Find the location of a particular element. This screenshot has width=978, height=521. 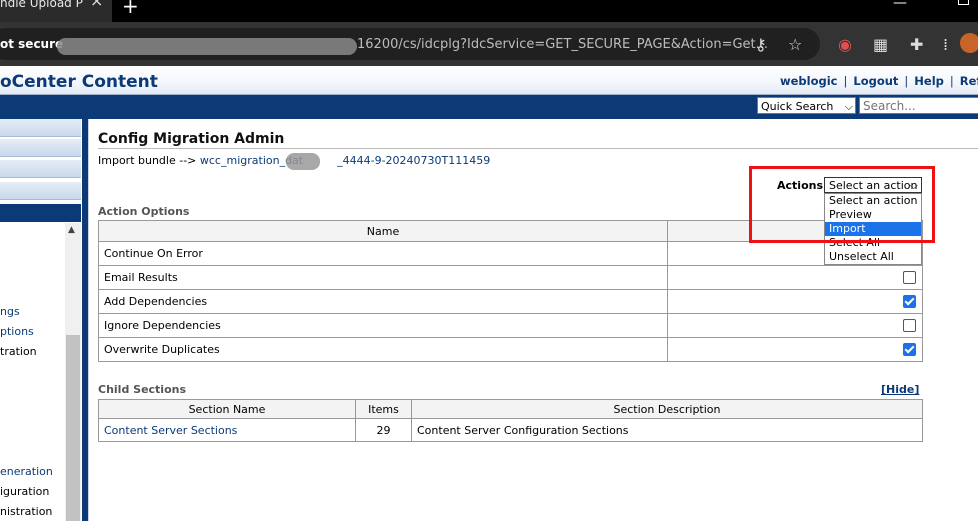

annotation-highlight-box is located at coordinates (842, 204).